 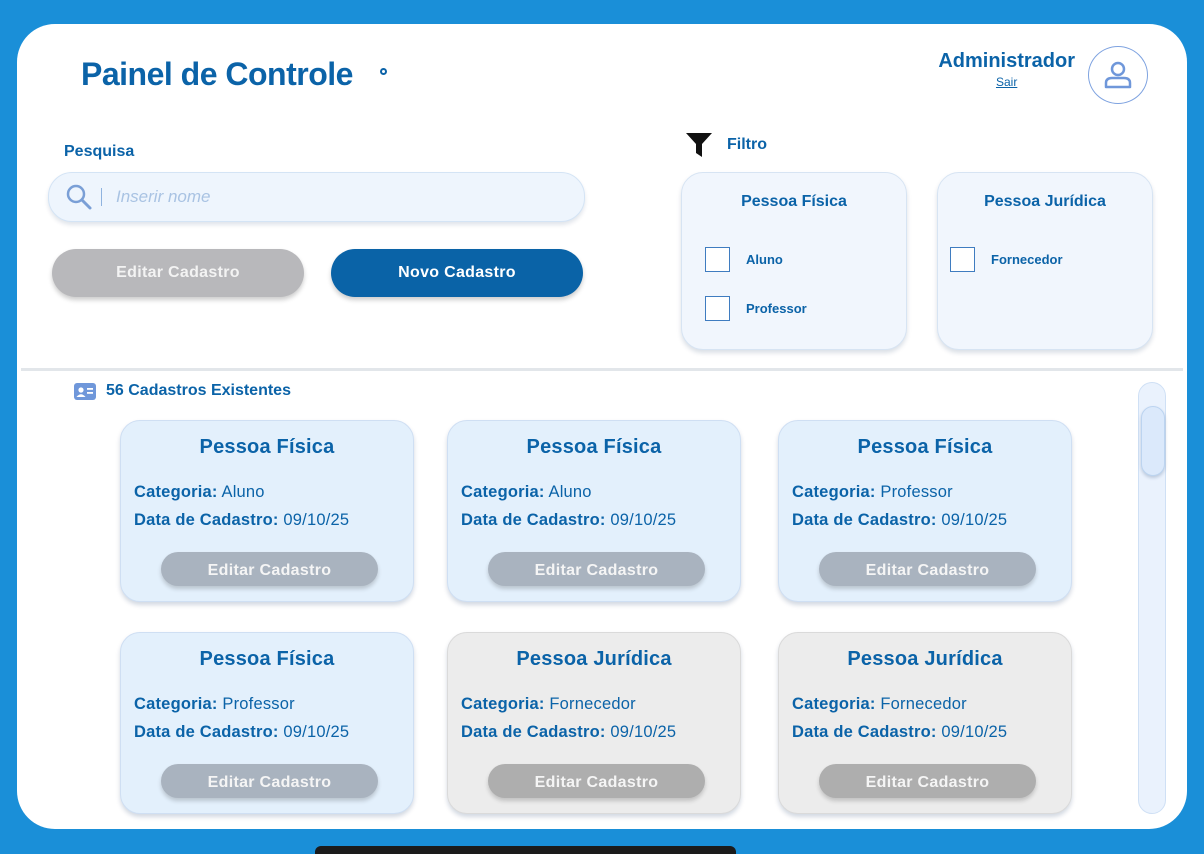 What do you see at coordinates (776, 308) in the screenshot?
I see `filter-option-label: Professor` at bounding box center [776, 308].